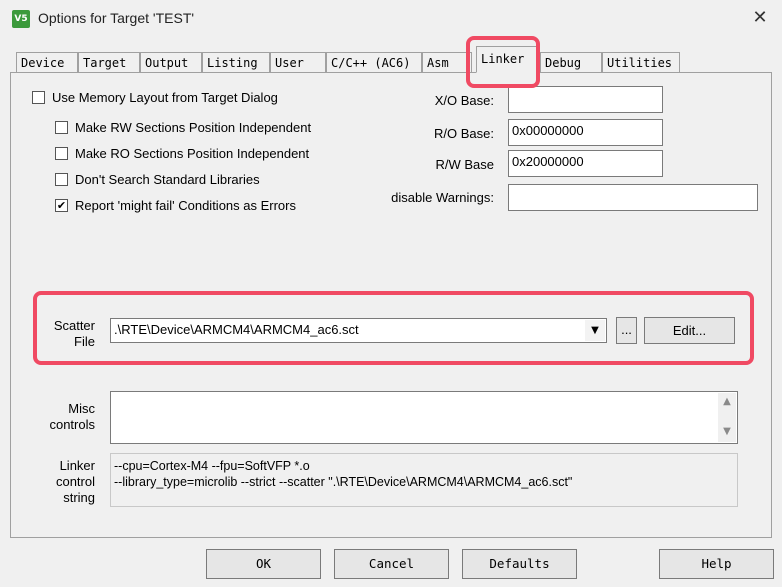  What do you see at coordinates (263, 564) in the screenshot?
I see `ok-button: OK` at bounding box center [263, 564].